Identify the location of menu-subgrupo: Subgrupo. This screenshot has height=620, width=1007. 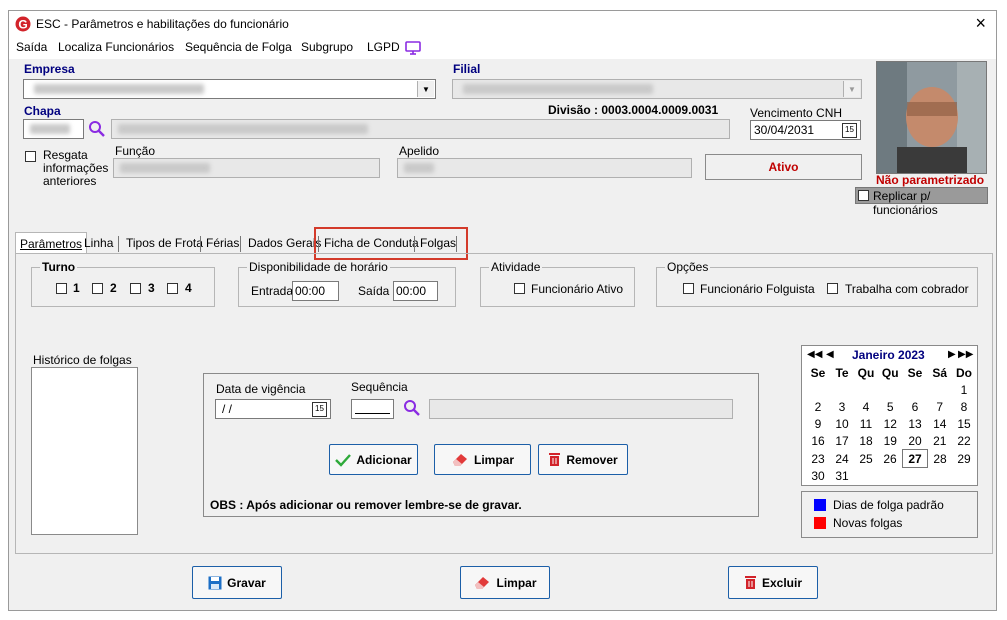
(327, 47).